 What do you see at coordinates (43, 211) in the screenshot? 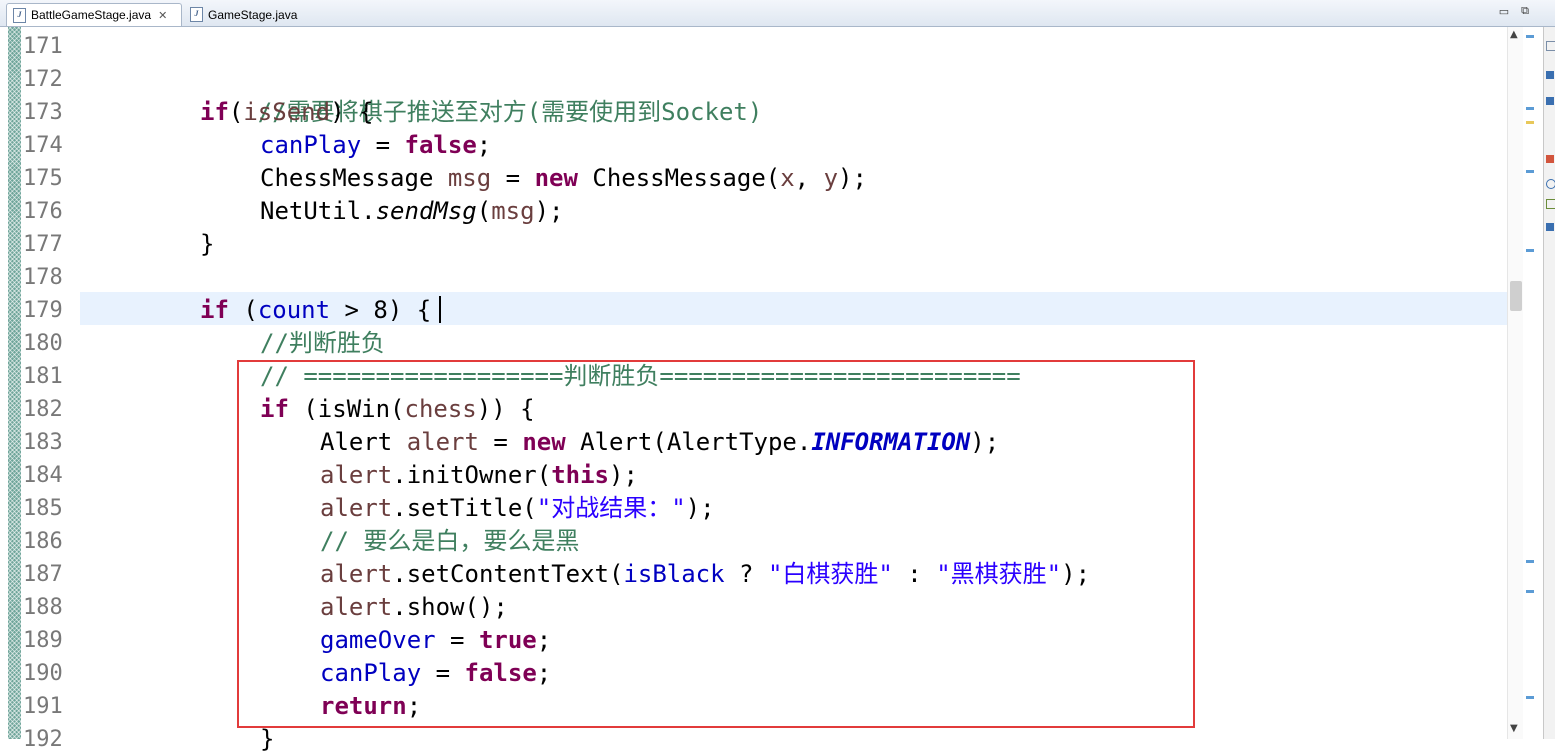
I see `line-number: 176` at bounding box center [43, 211].